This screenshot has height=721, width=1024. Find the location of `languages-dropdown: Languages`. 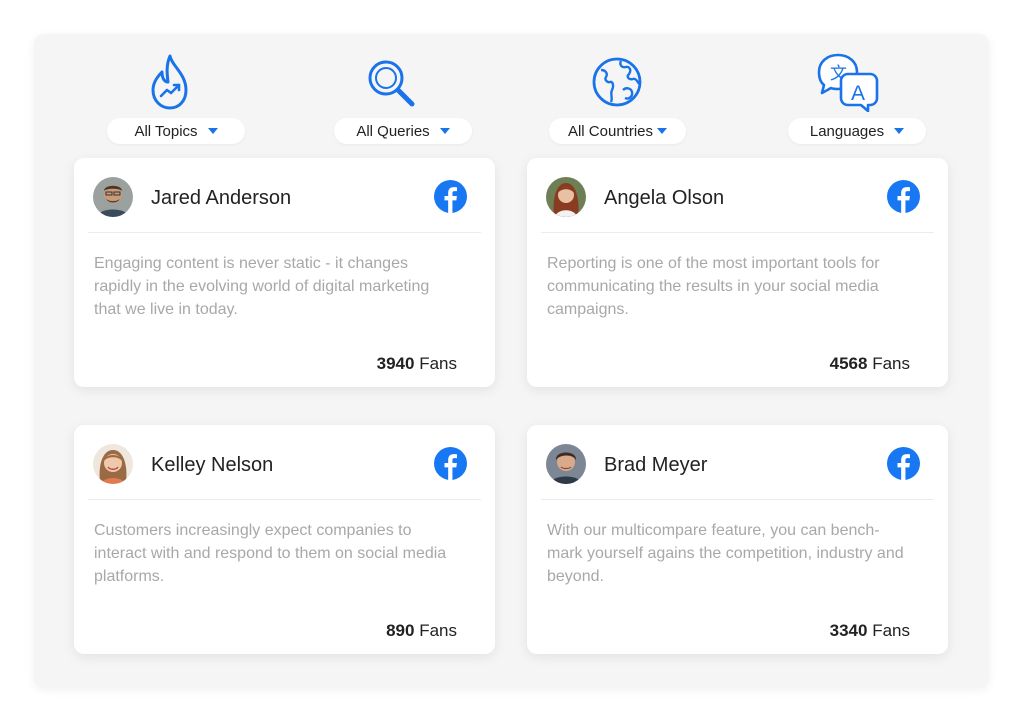

languages-dropdown: Languages is located at coordinates (857, 131).